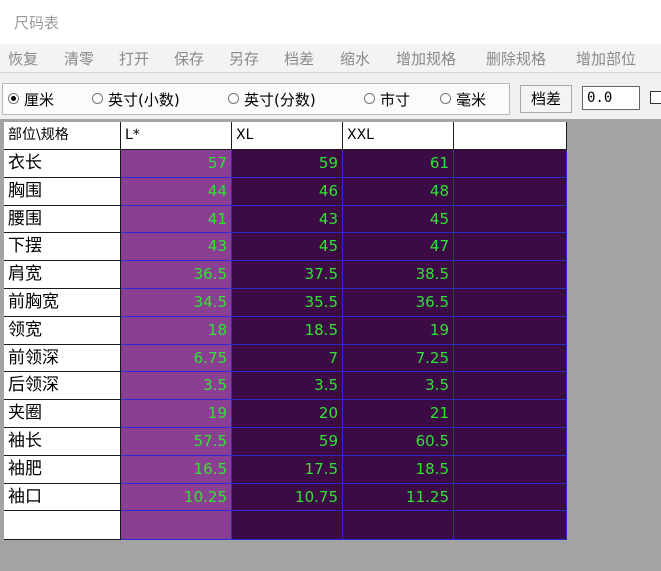 The width and height of the screenshot is (661, 571). Describe the element at coordinates (176, 330) in the screenshot. I see `value-cell: 18` at that location.